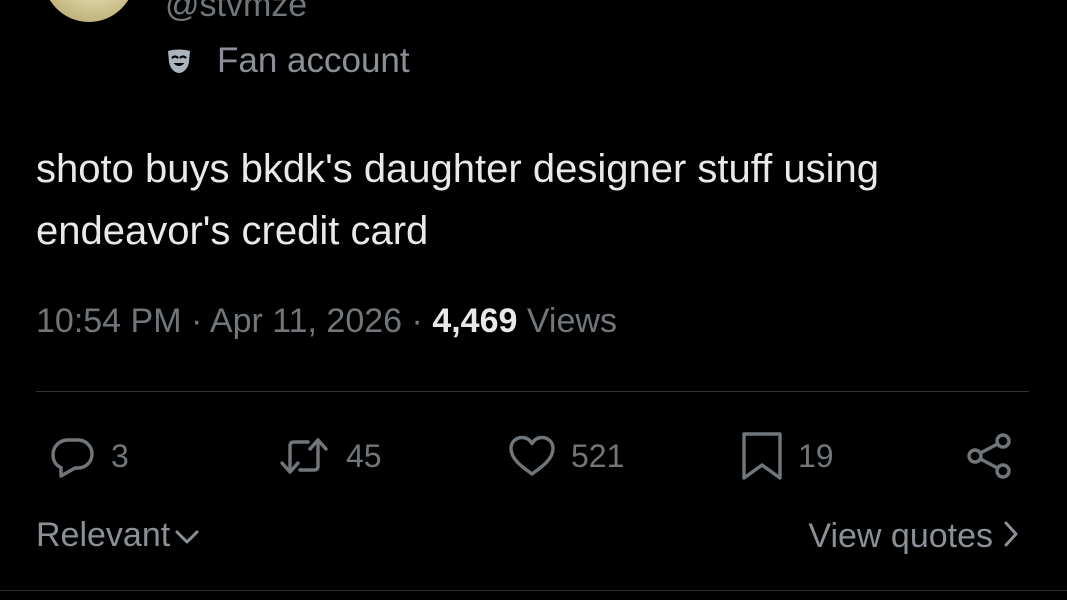 The width and height of the screenshot is (1067, 600). What do you see at coordinates (598, 455) in the screenshot?
I see `like-count: 521` at bounding box center [598, 455].